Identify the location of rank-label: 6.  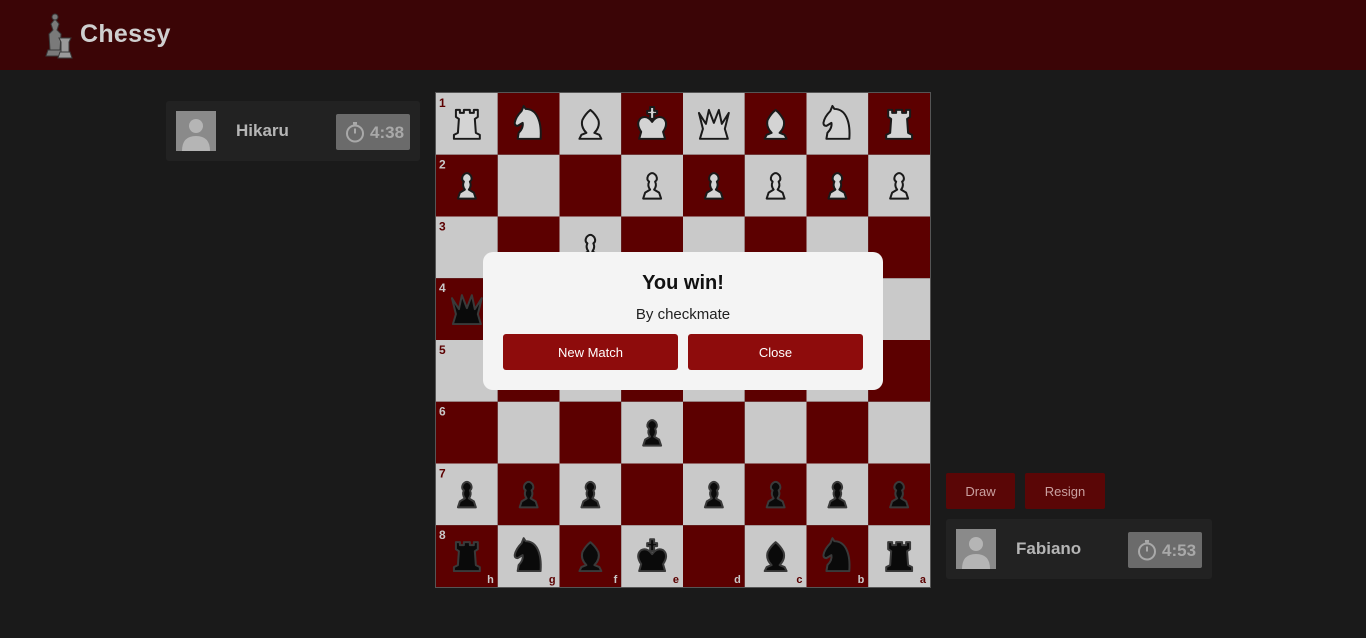
(442, 412).